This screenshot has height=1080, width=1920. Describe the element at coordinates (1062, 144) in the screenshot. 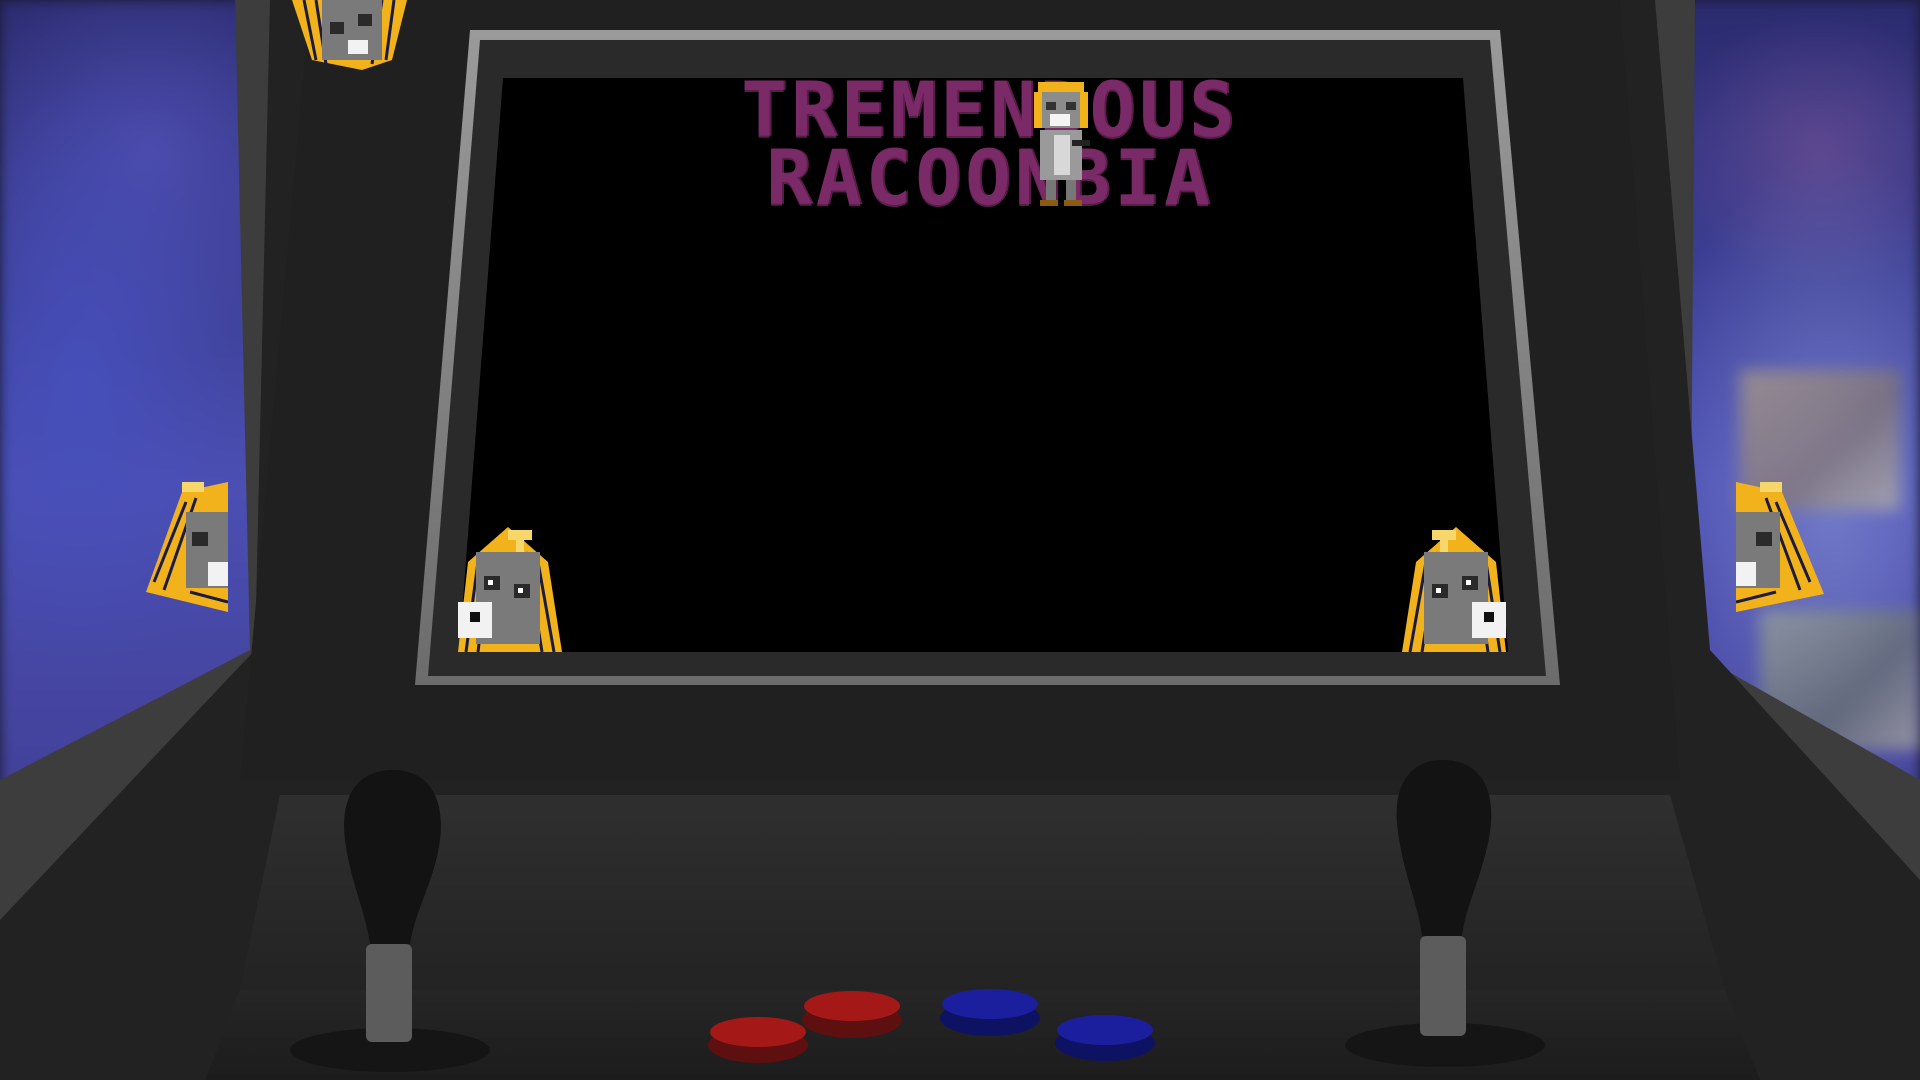

I see `raccoon-player-sprite-icon` at that location.